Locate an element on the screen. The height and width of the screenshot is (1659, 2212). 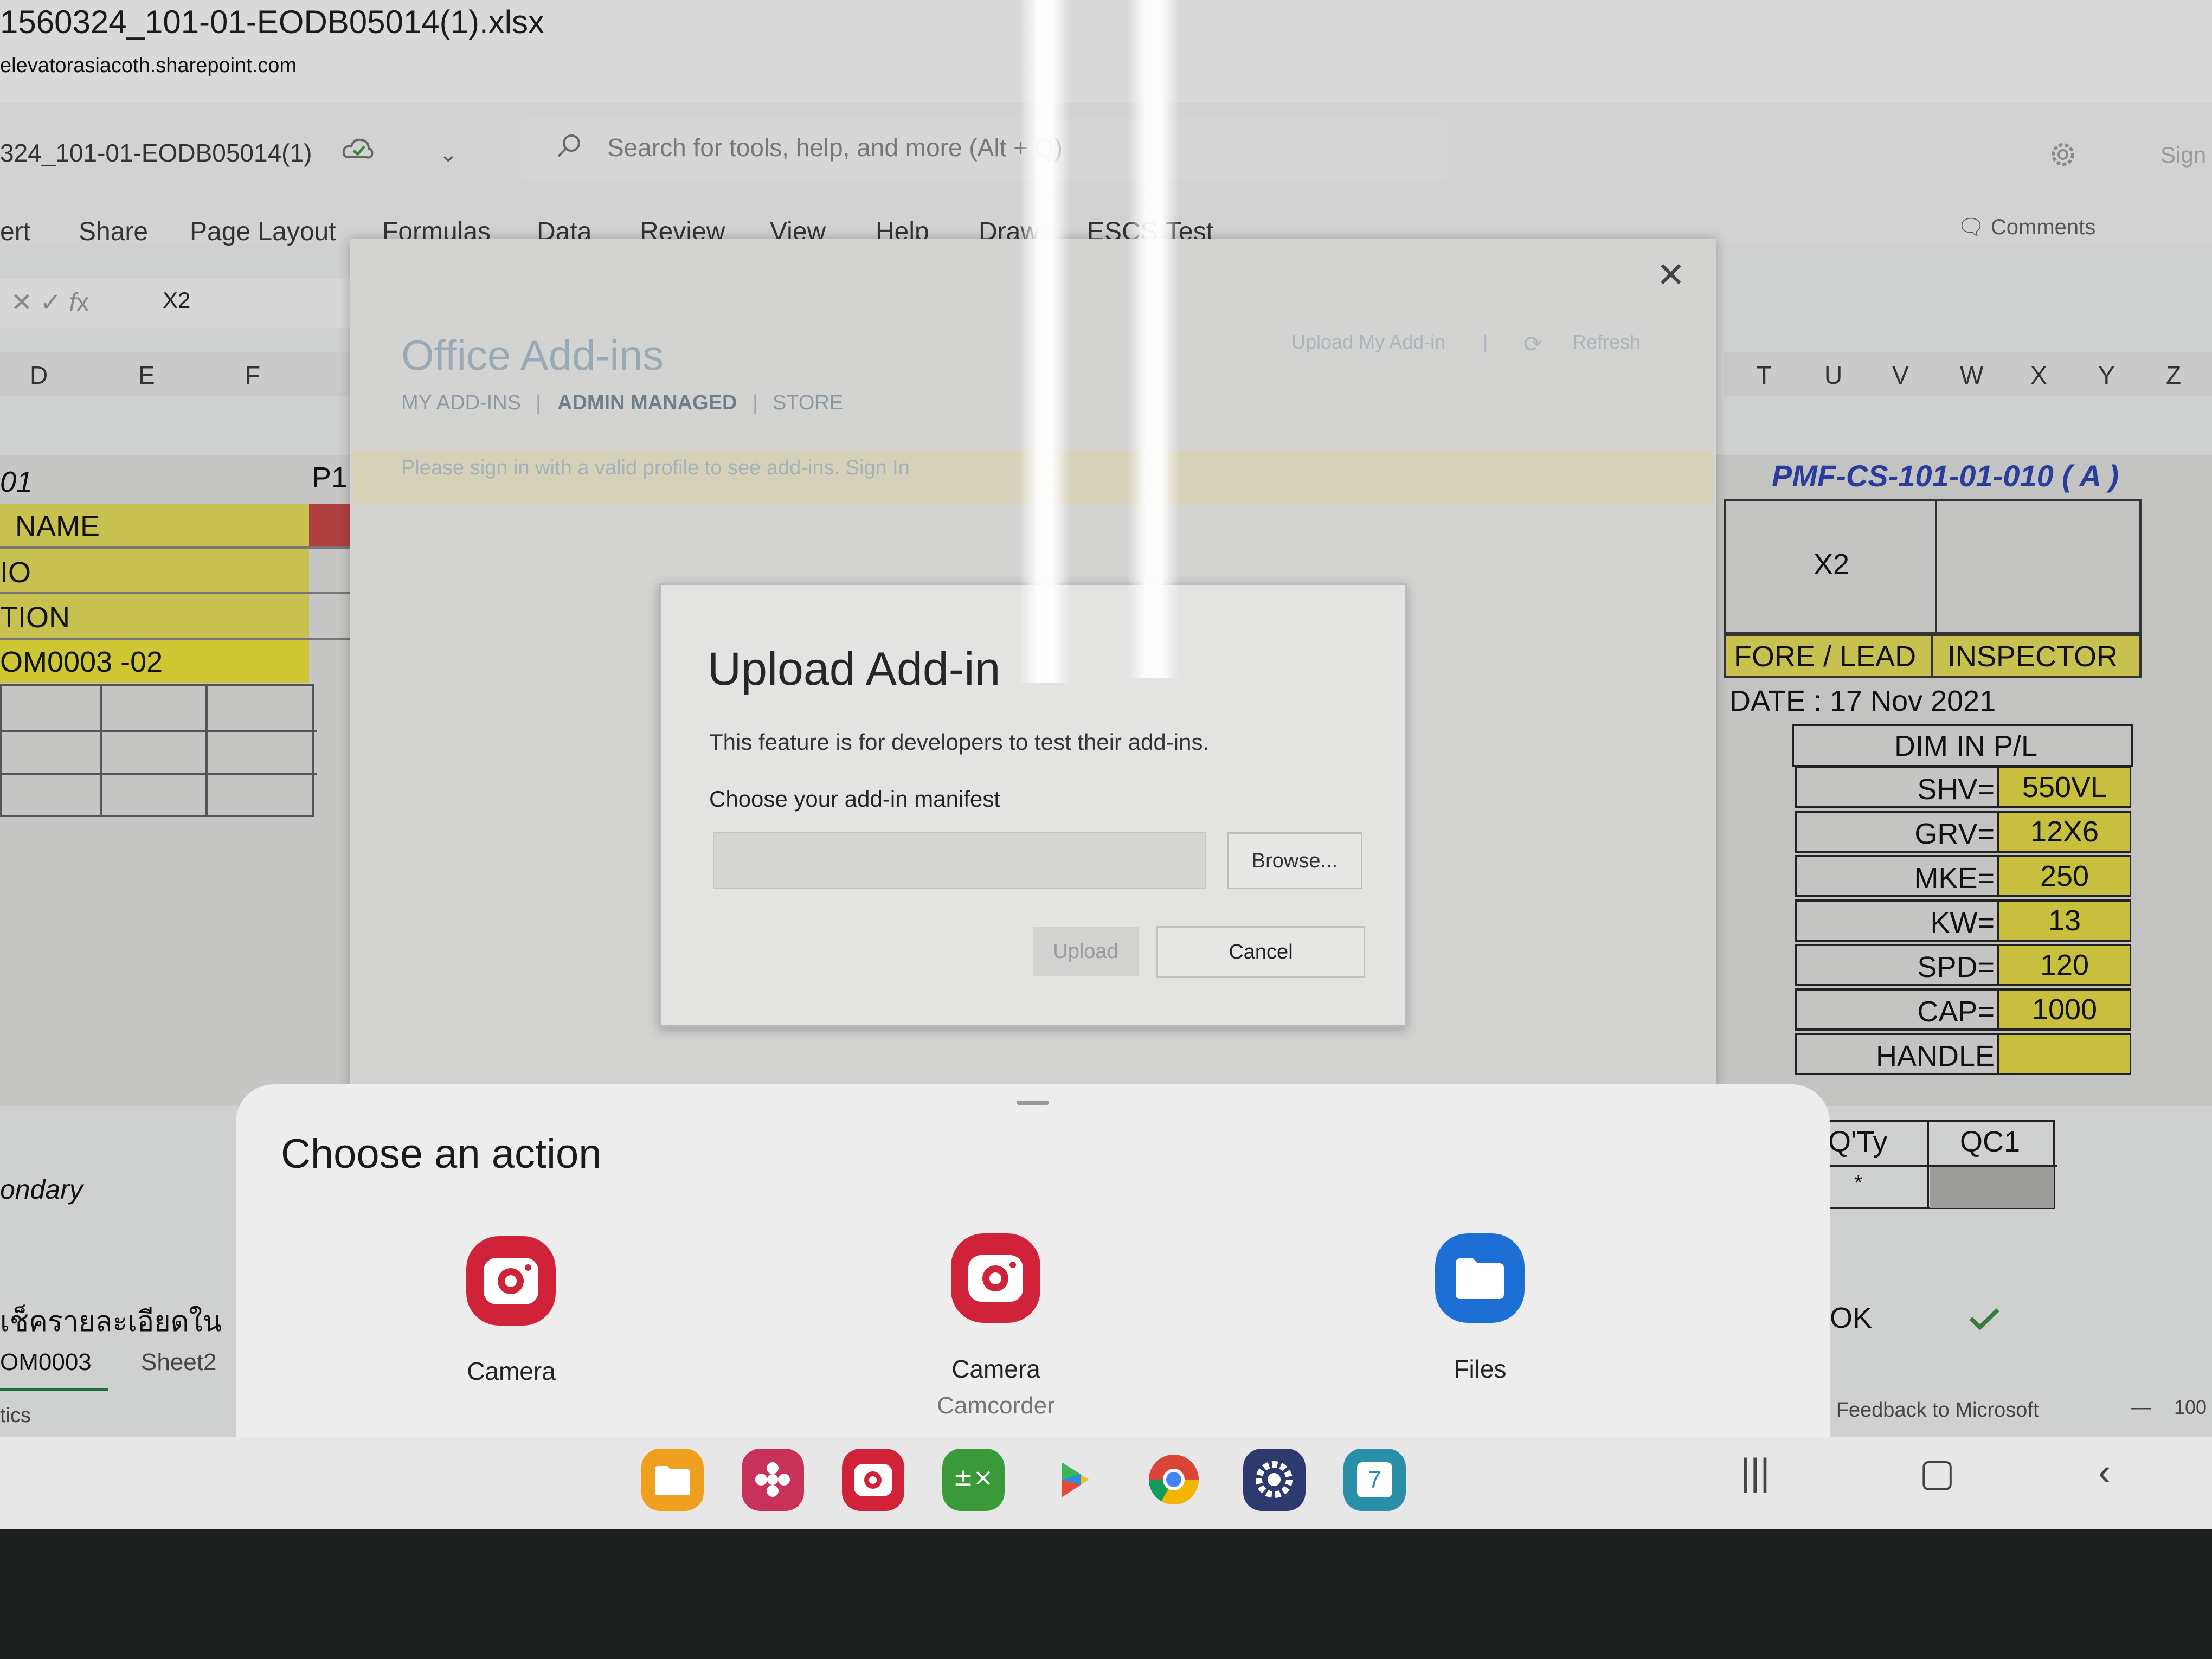
column-header-e: E is located at coordinates (146, 375).